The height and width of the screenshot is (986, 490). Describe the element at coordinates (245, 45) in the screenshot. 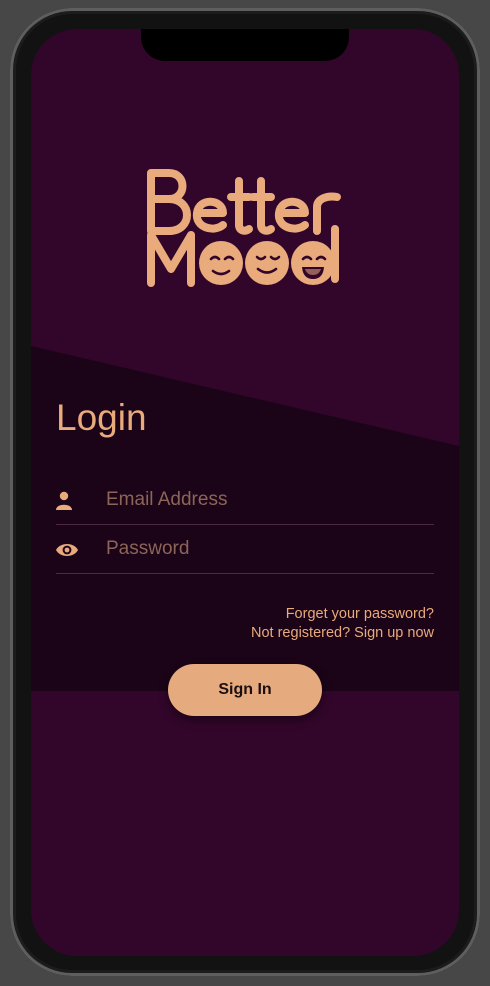

I see `device-notch` at that location.